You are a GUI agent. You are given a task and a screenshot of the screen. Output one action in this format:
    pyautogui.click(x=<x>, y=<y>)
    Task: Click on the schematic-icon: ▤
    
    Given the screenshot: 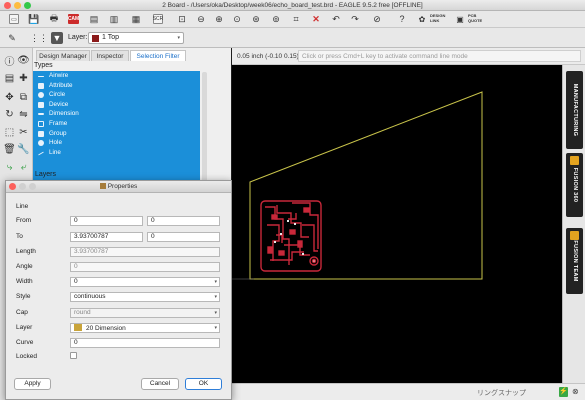 What is the action you would take?
    pyautogui.click(x=94, y=19)
    